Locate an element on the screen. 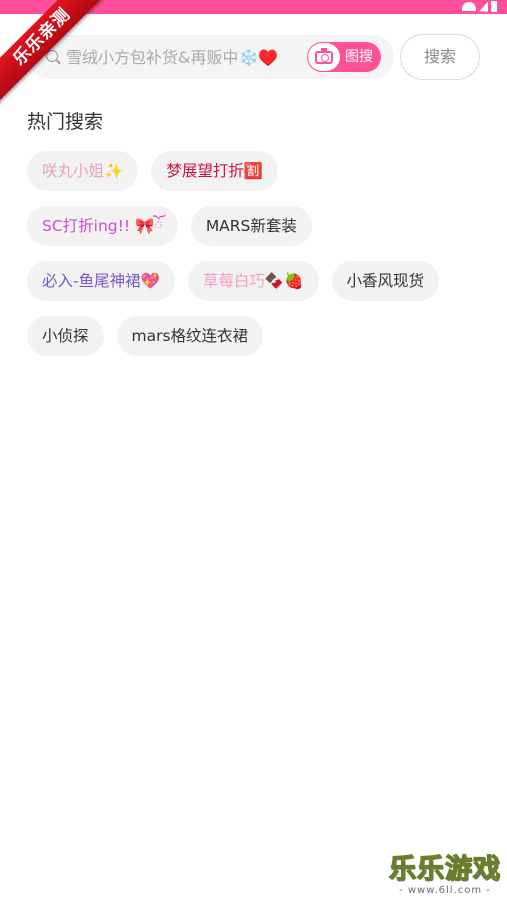  watermark-title: 乐乐游戏 is located at coordinates (444, 869).